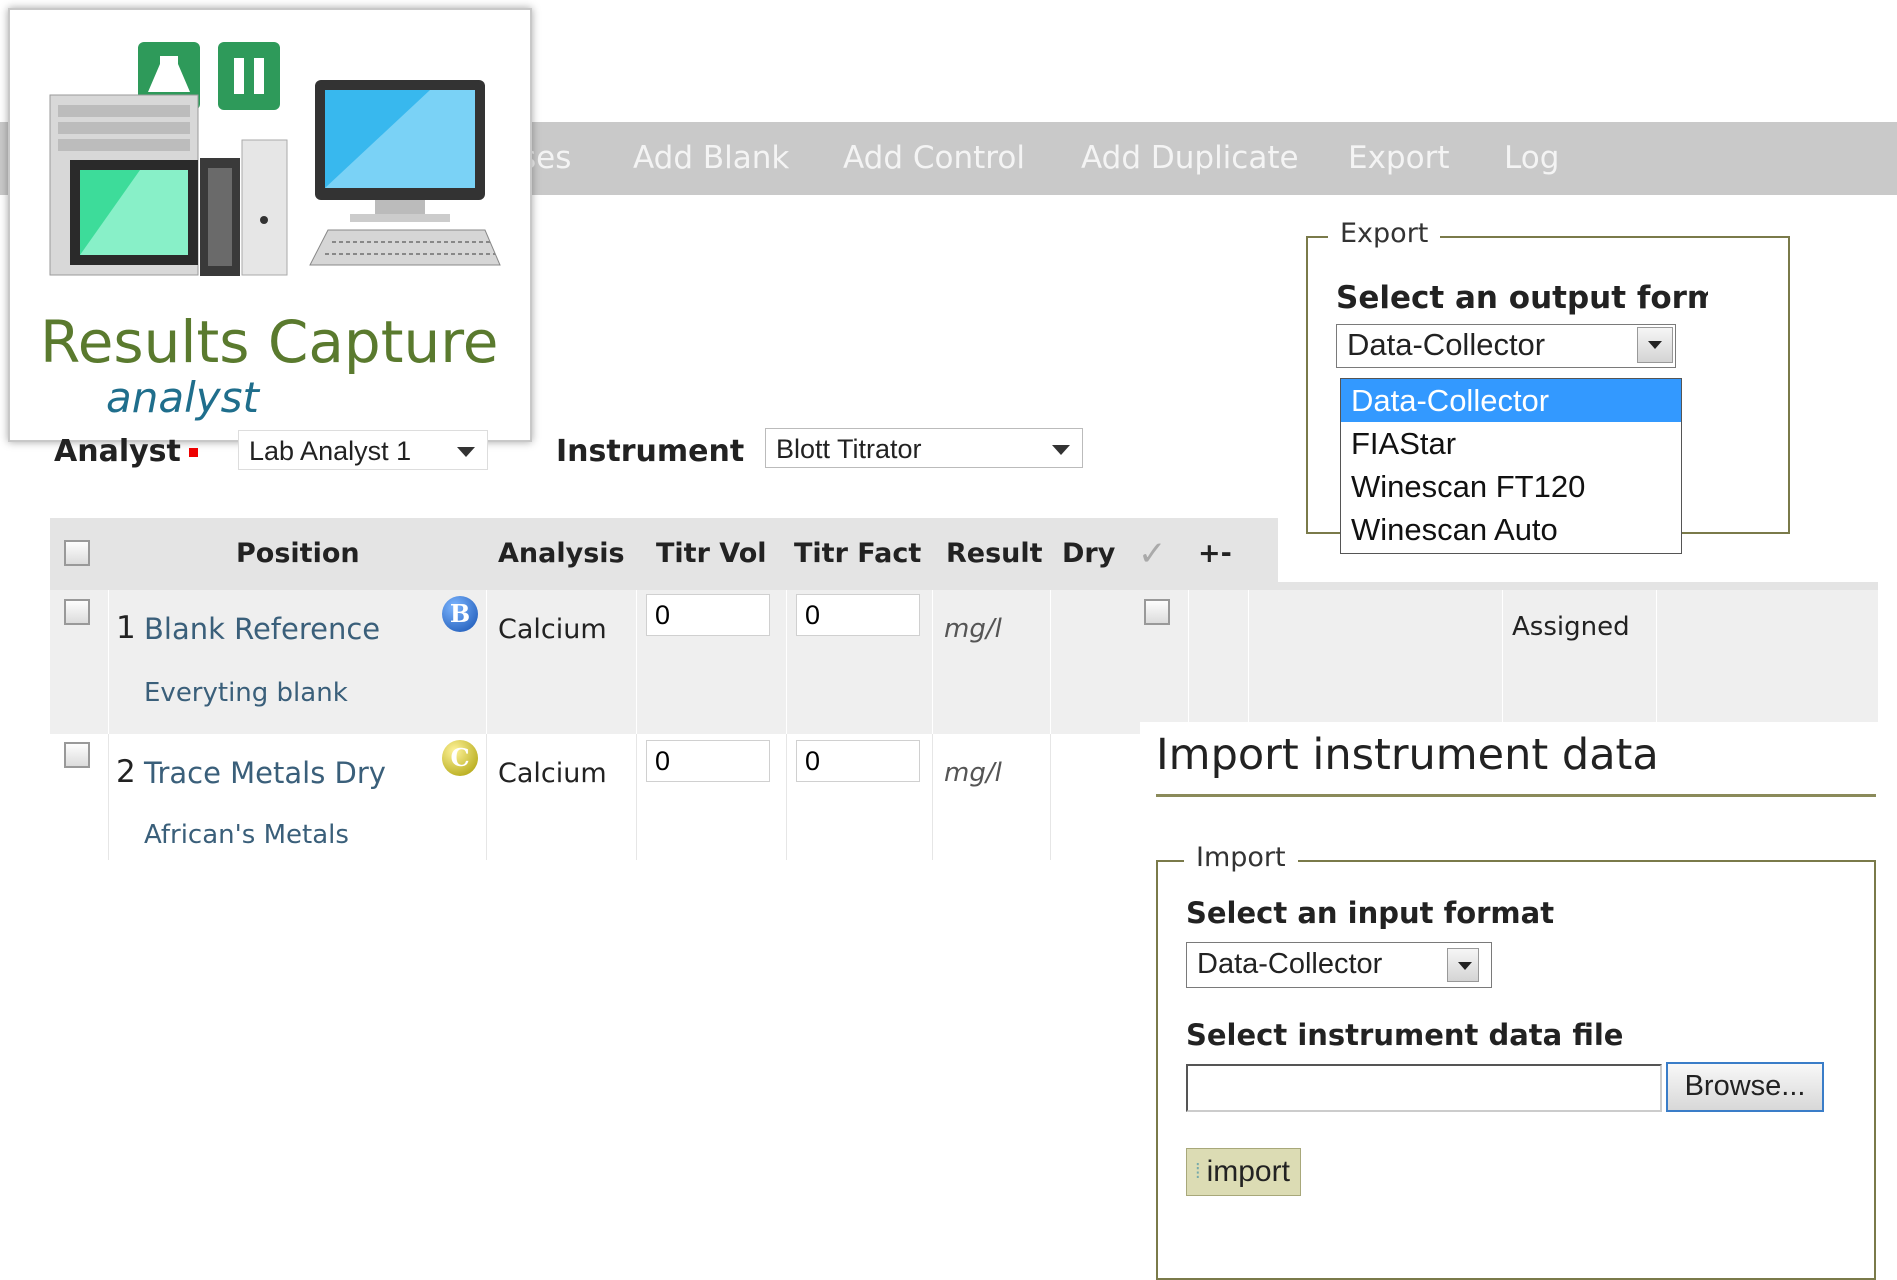 The width and height of the screenshot is (1897, 1280). I want to click on input-format-heading: Select an input format, so click(1370, 913).